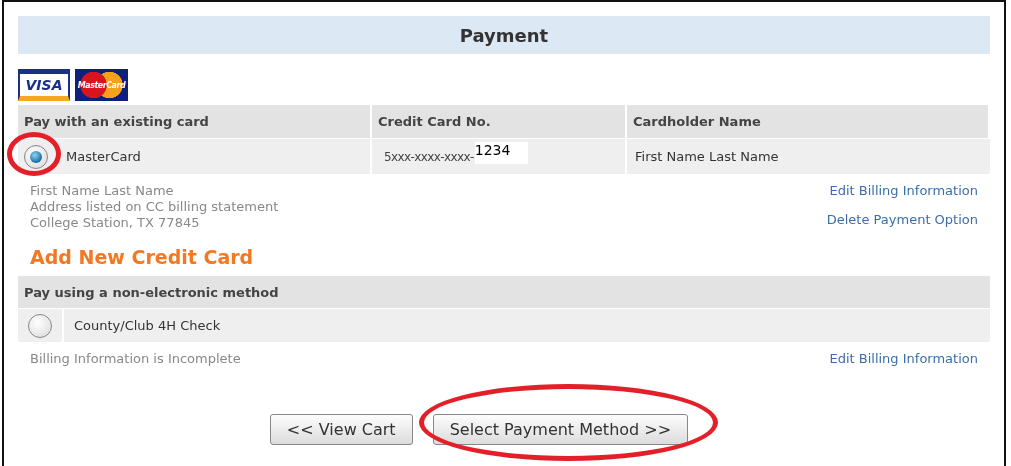  What do you see at coordinates (135, 358) in the screenshot?
I see `status-text: Billing Information is Incomplete` at bounding box center [135, 358].